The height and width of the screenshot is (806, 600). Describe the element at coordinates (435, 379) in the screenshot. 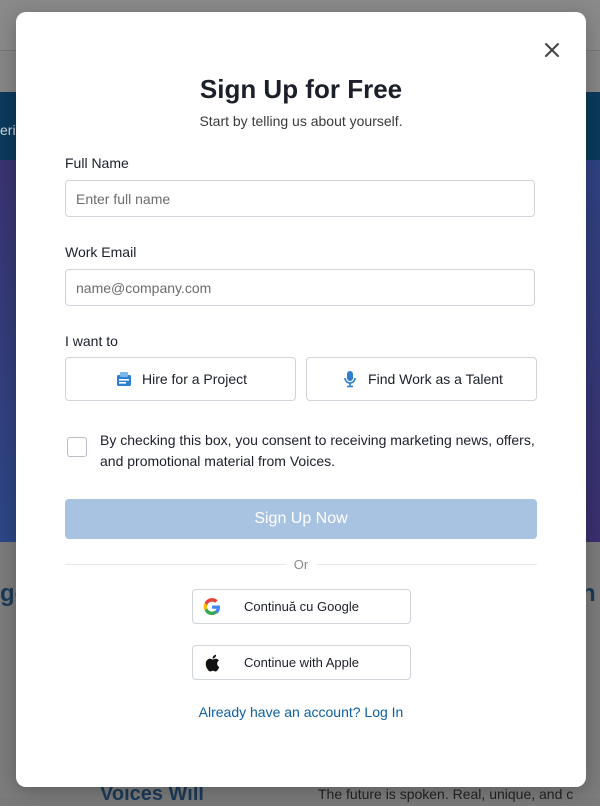

I see `find-work-talent-label: Find Work as a Talent` at that location.